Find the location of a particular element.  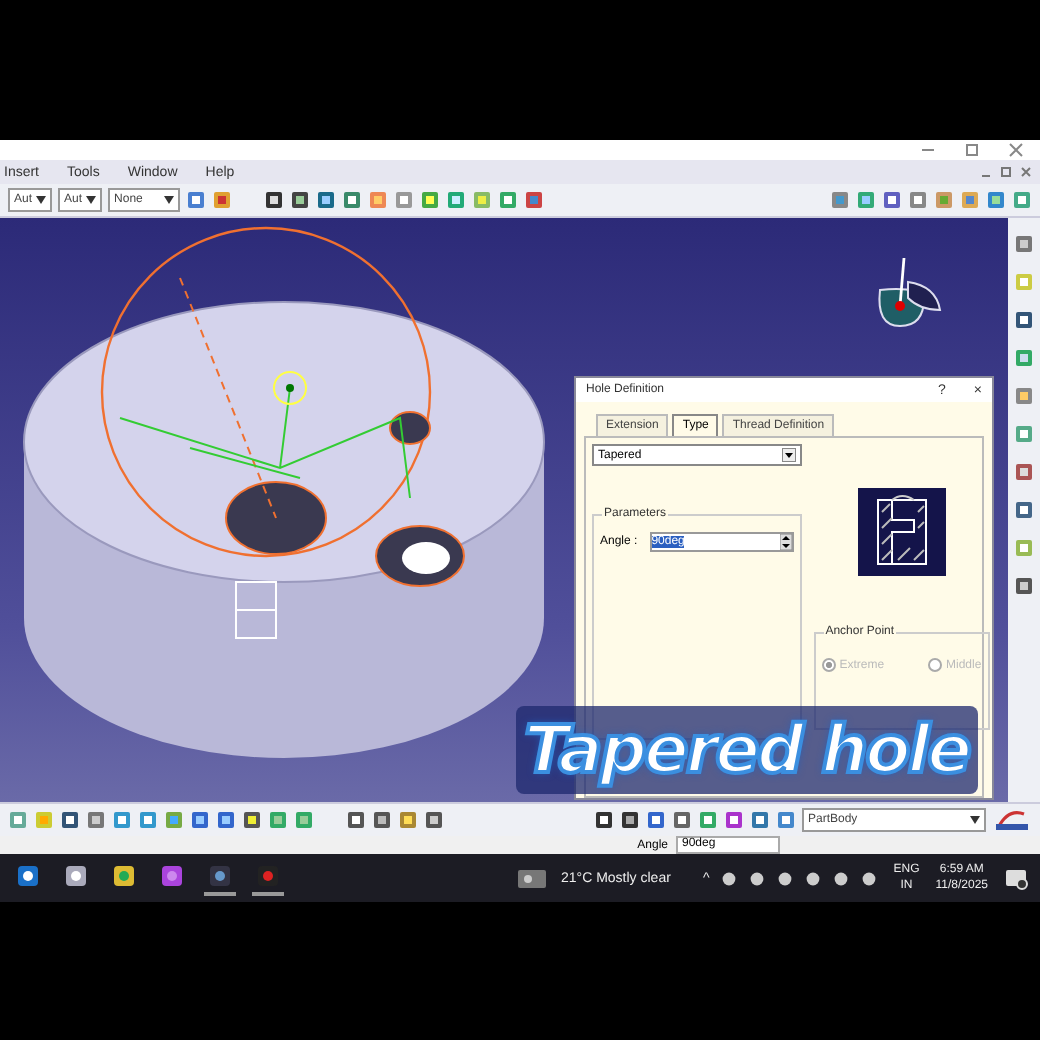

hole-diagram-icon is located at coordinates (901, 532).